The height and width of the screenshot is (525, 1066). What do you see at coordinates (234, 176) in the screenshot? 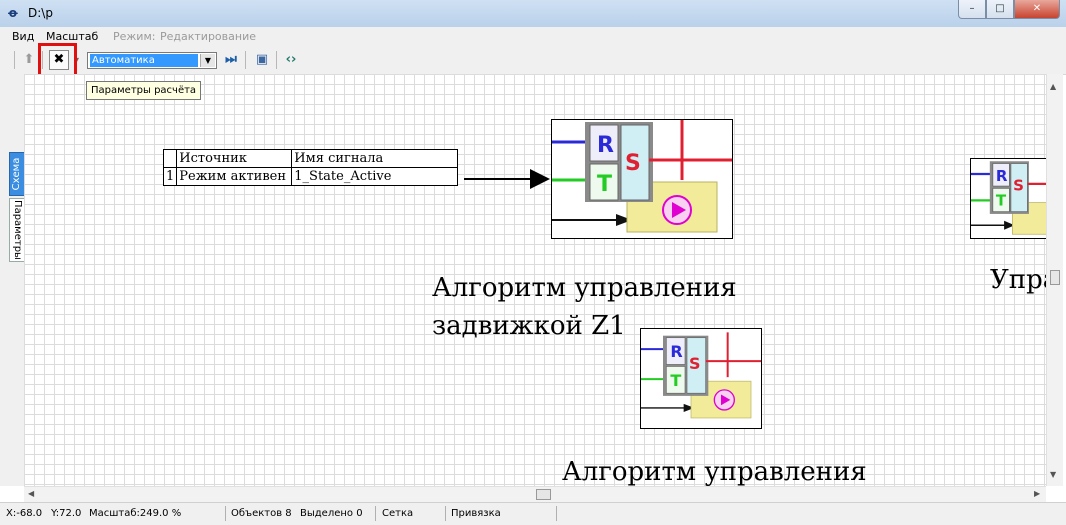
I see `table-cell: Режим активен` at bounding box center [234, 176].